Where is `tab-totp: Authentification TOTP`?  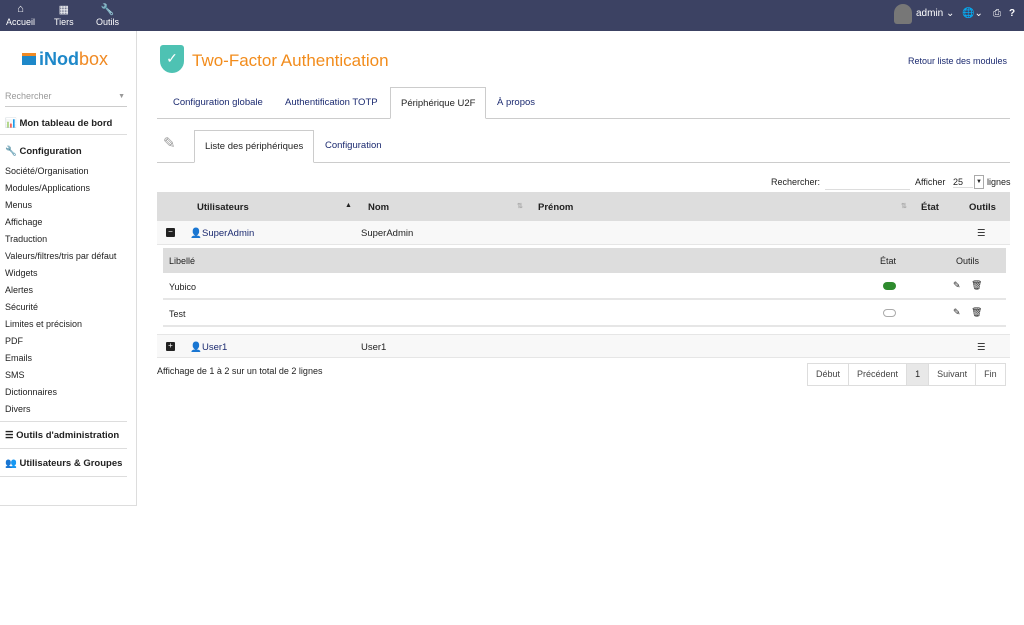 tab-totp: Authentification TOTP is located at coordinates (331, 103).